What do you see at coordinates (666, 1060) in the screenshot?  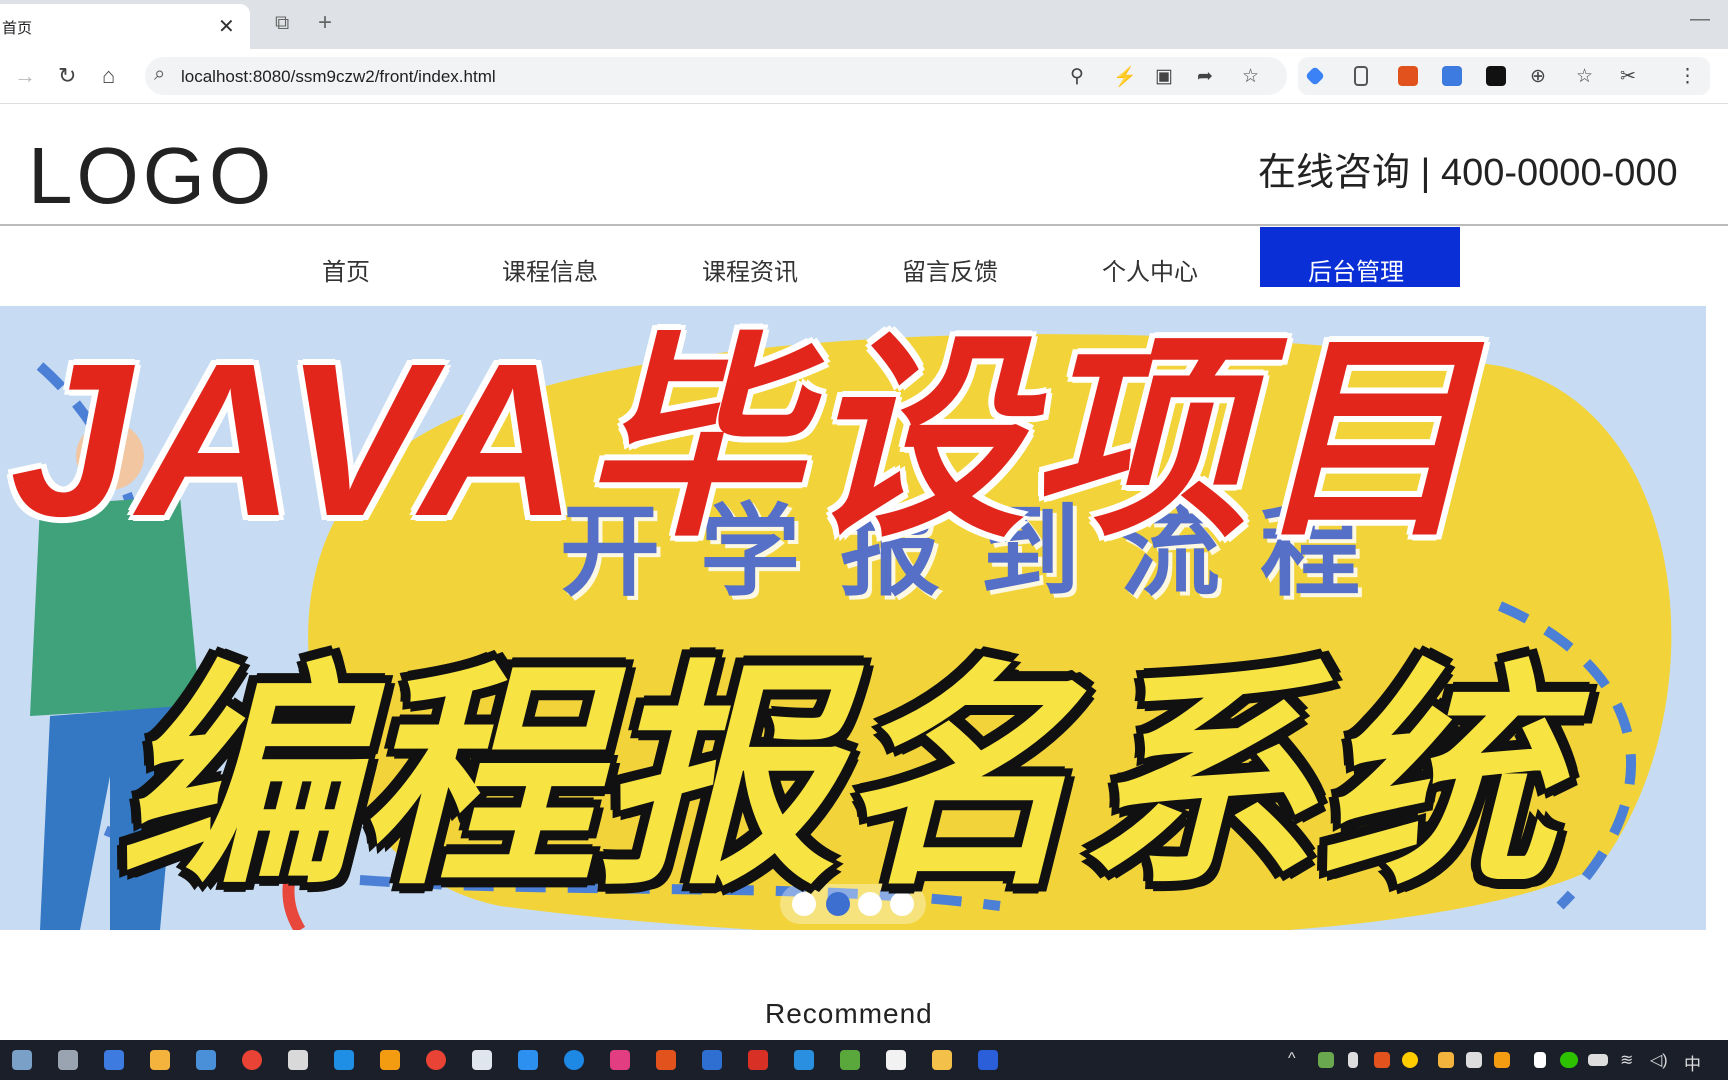 I see `intellij-active-icon` at bounding box center [666, 1060].